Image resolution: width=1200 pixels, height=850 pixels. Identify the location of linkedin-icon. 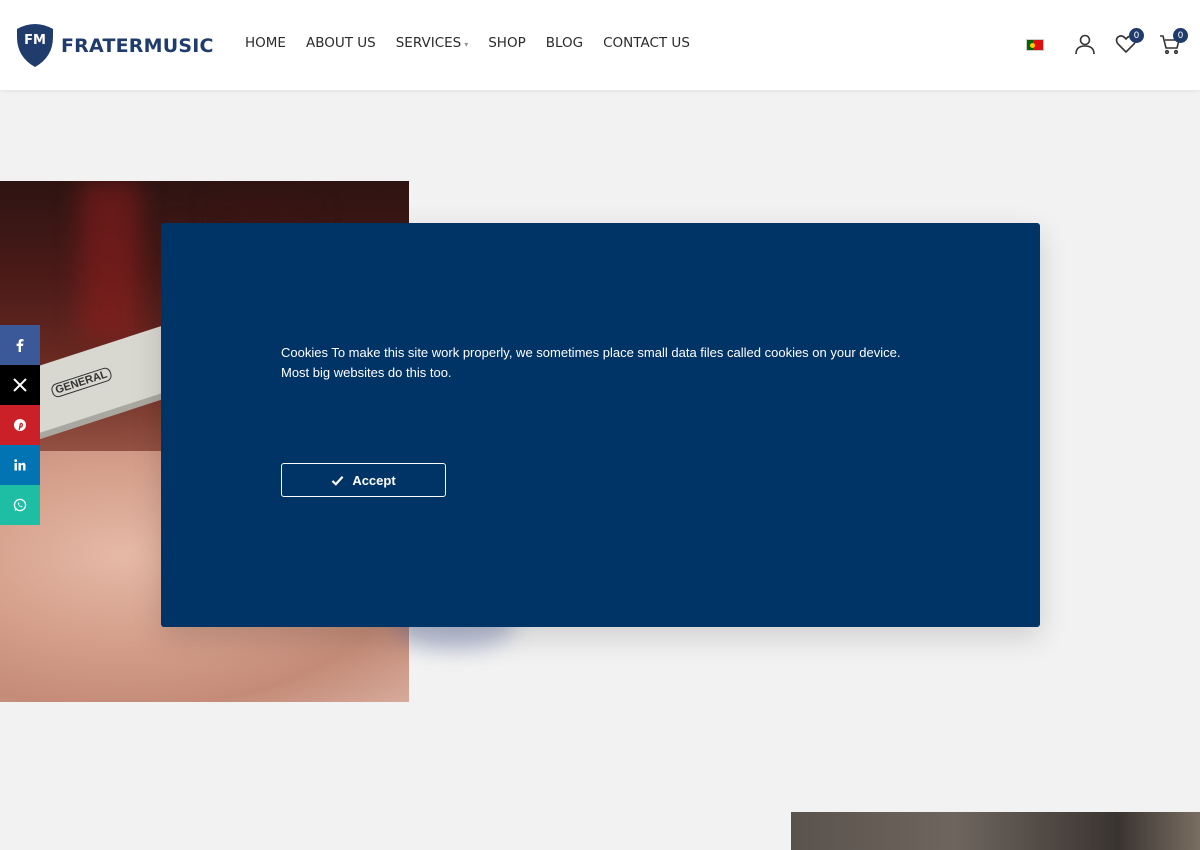
(20, 465).